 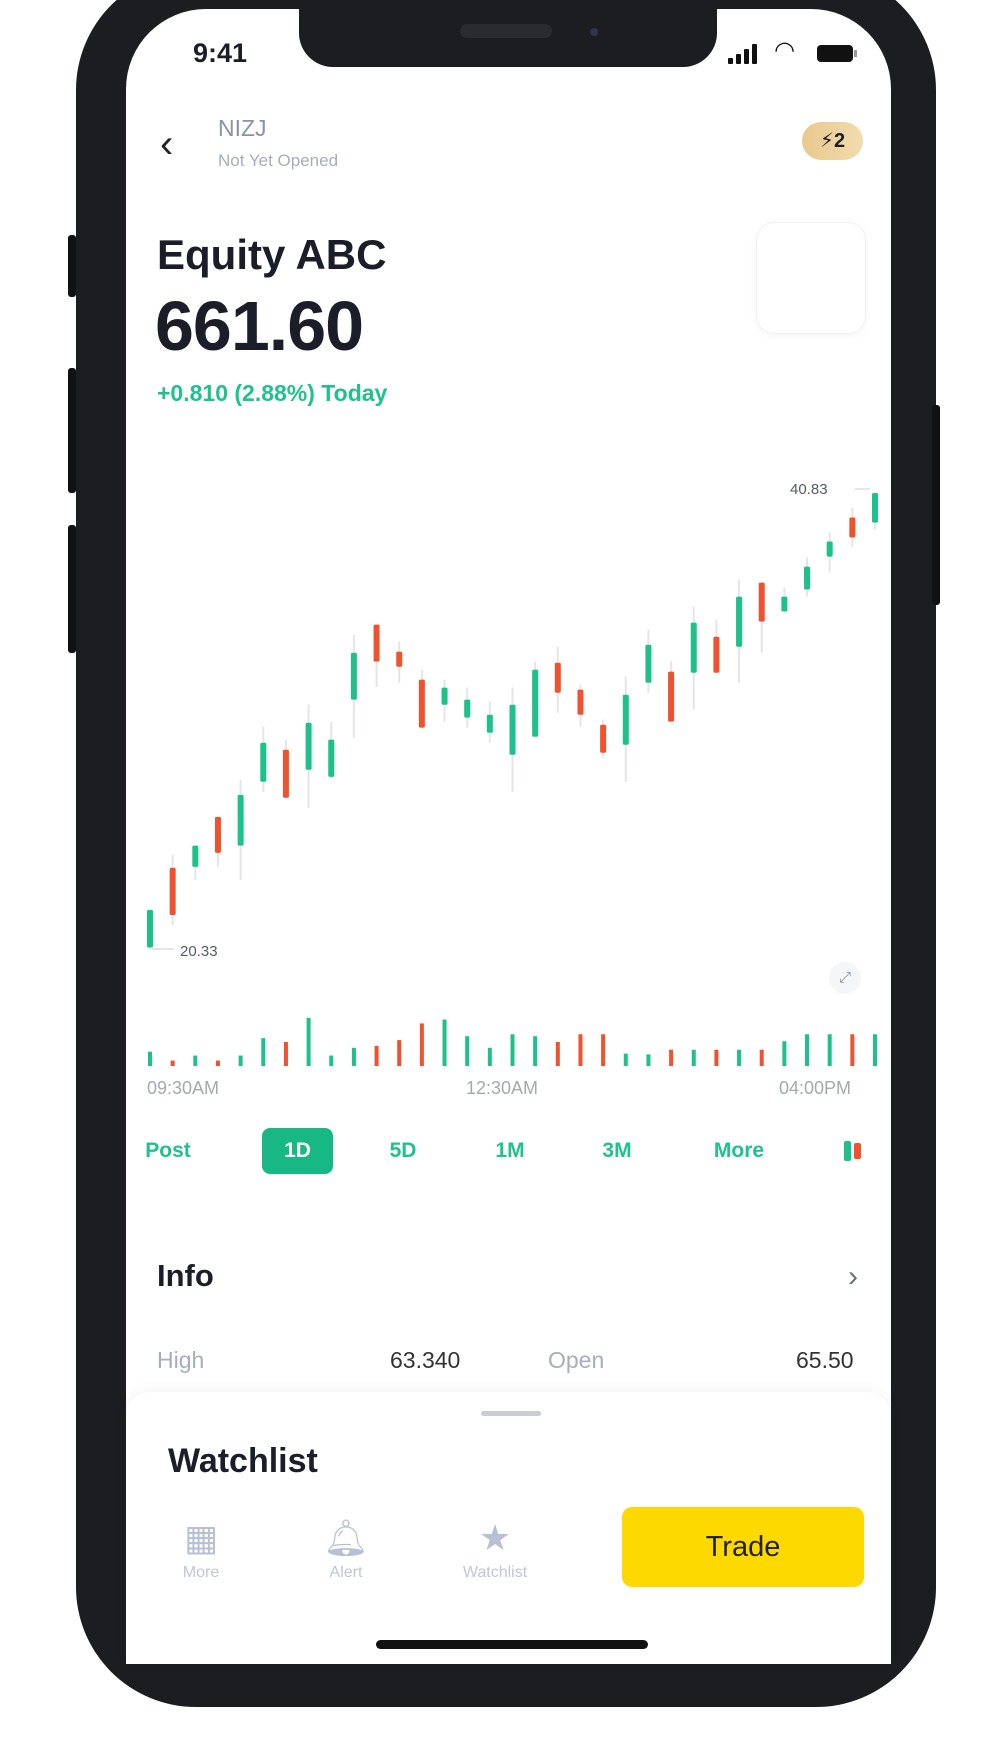 I want to click on power-button, so click(x=936, y=505).